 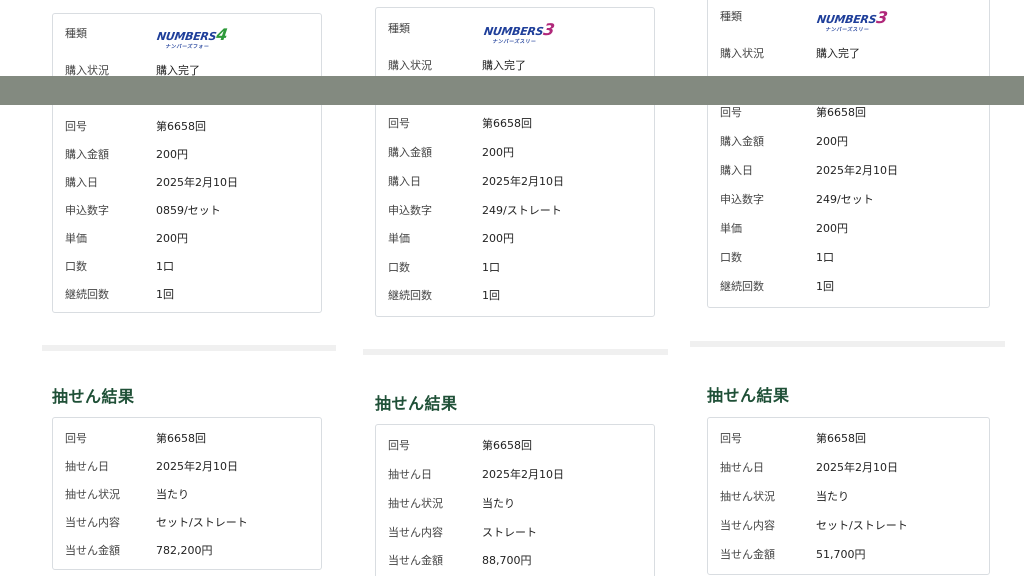 What do you see at coordinates (522, 210) in the screenshot?
I see `value-numbers: 249/ストレート` at bounding box center [522, 210].